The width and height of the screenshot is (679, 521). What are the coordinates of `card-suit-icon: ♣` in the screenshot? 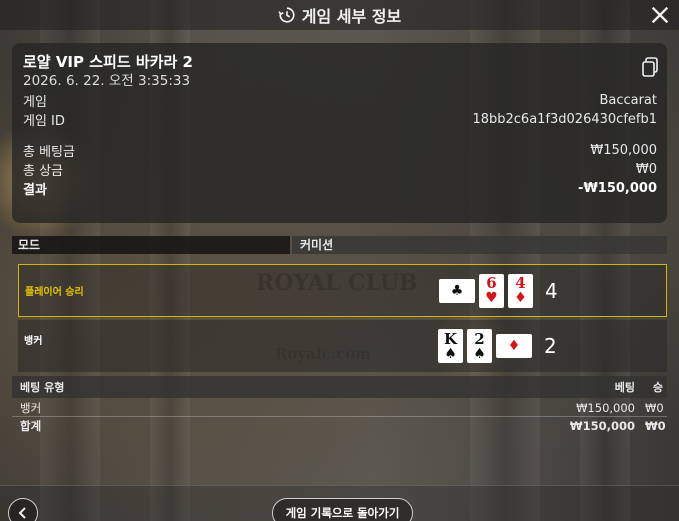 It's located at (457, 290).